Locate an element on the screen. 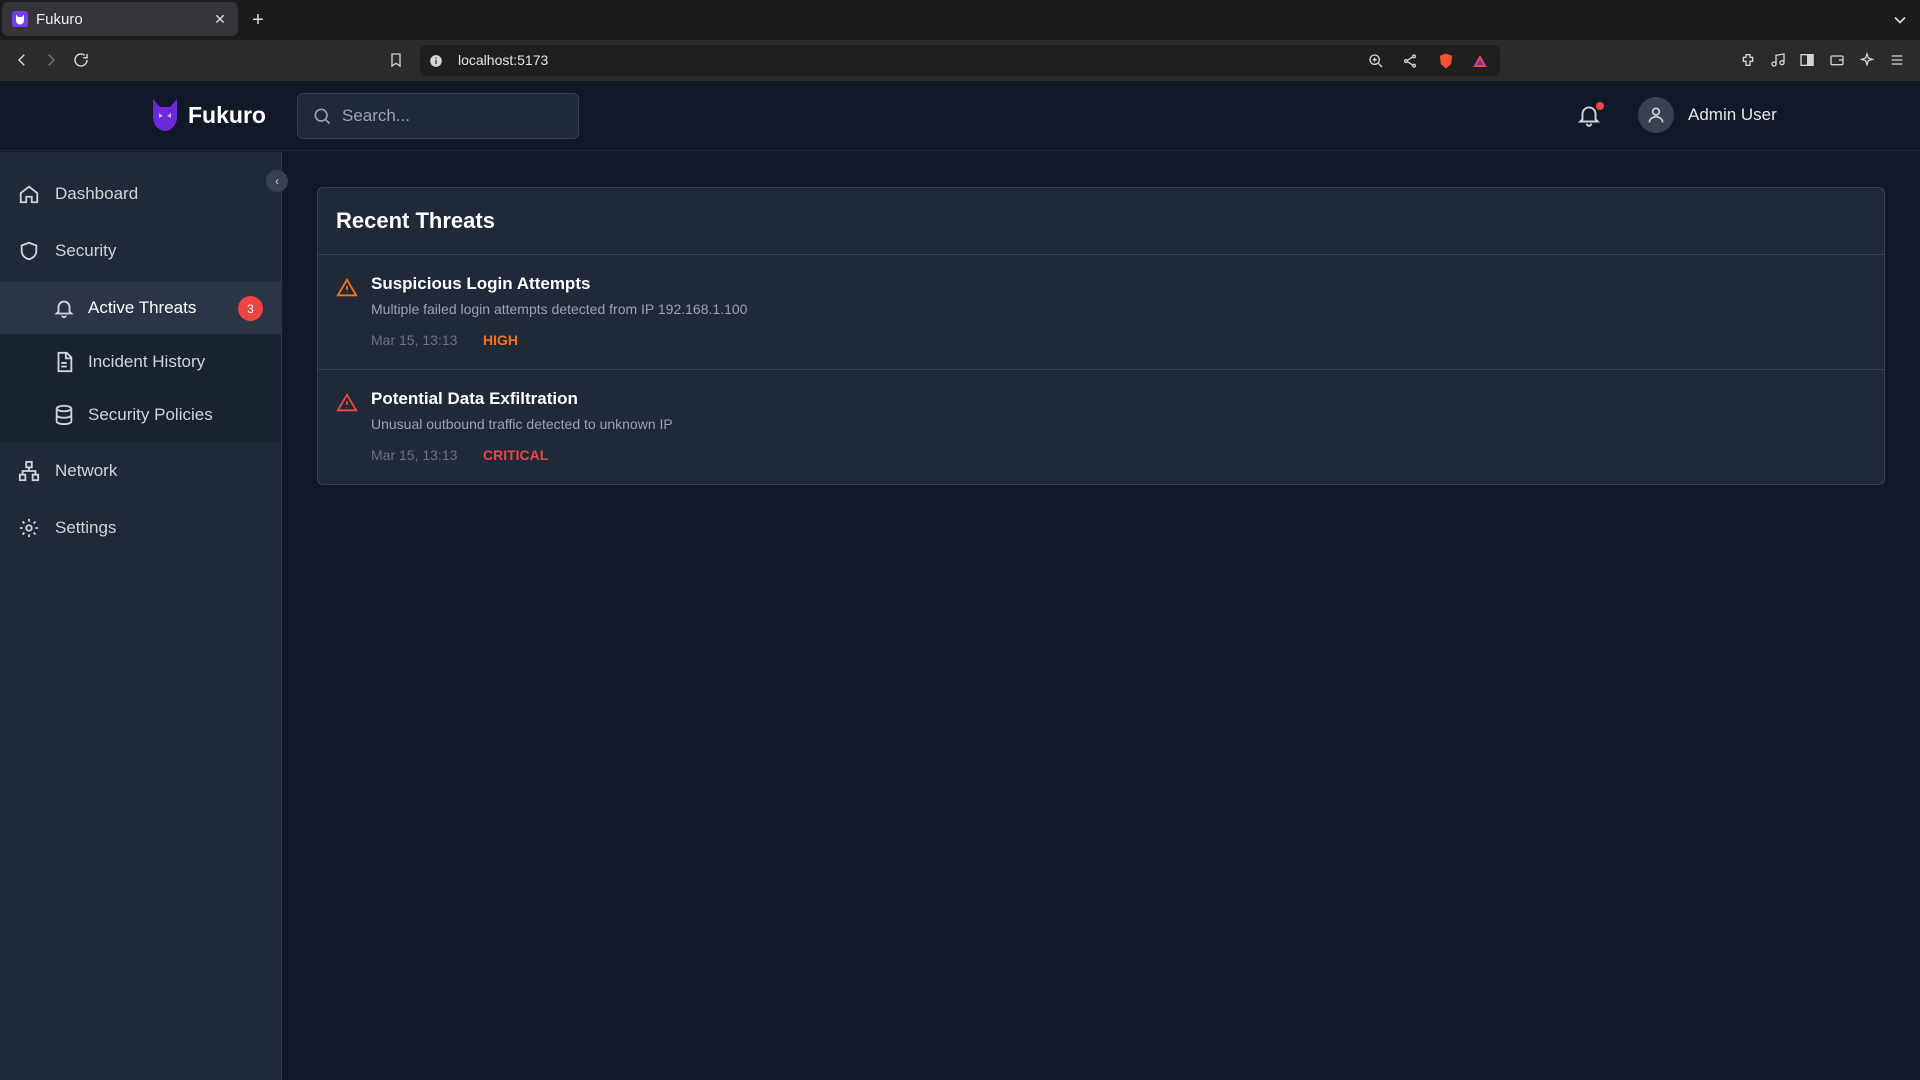  site-info-icon is located at coordinates (436, 61).